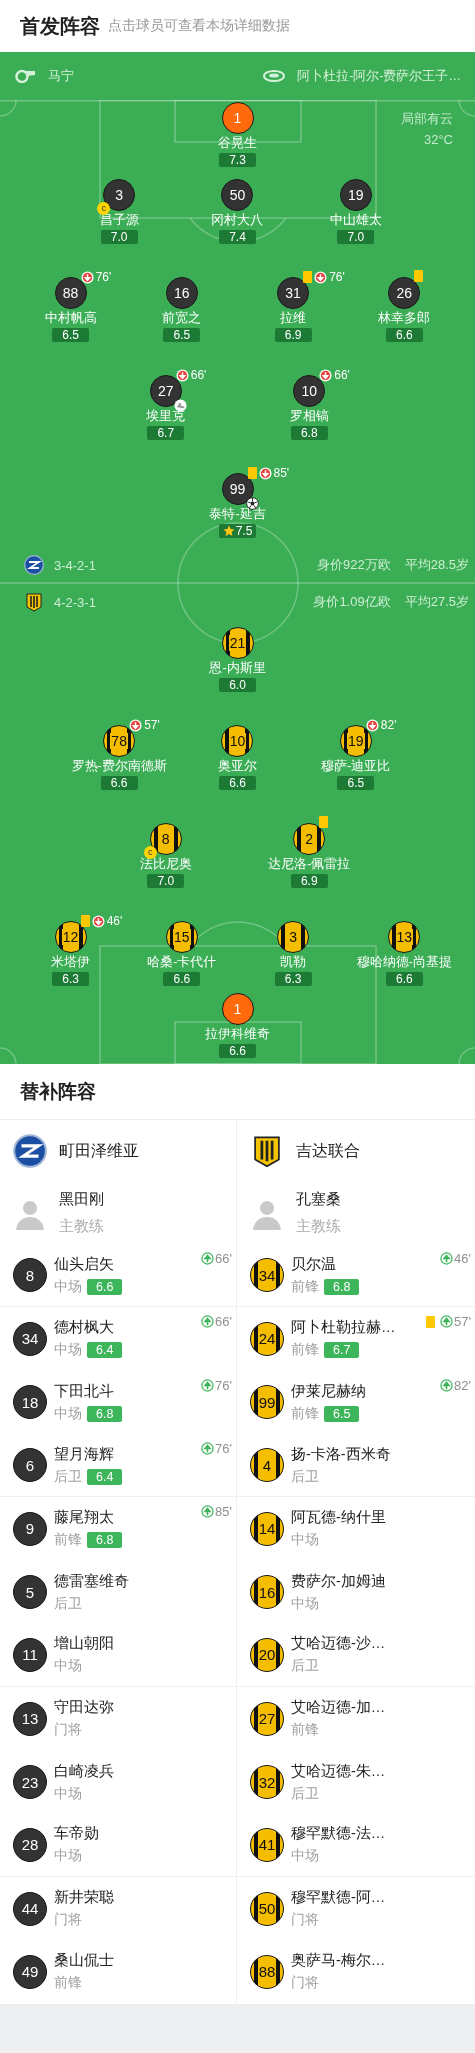 The width and height of the screenshot is (475, 2053). What do you see at coordinates (404, 293) in the screenshot?
I see `player-number-marker: 26` at bounding box center [404, 293].